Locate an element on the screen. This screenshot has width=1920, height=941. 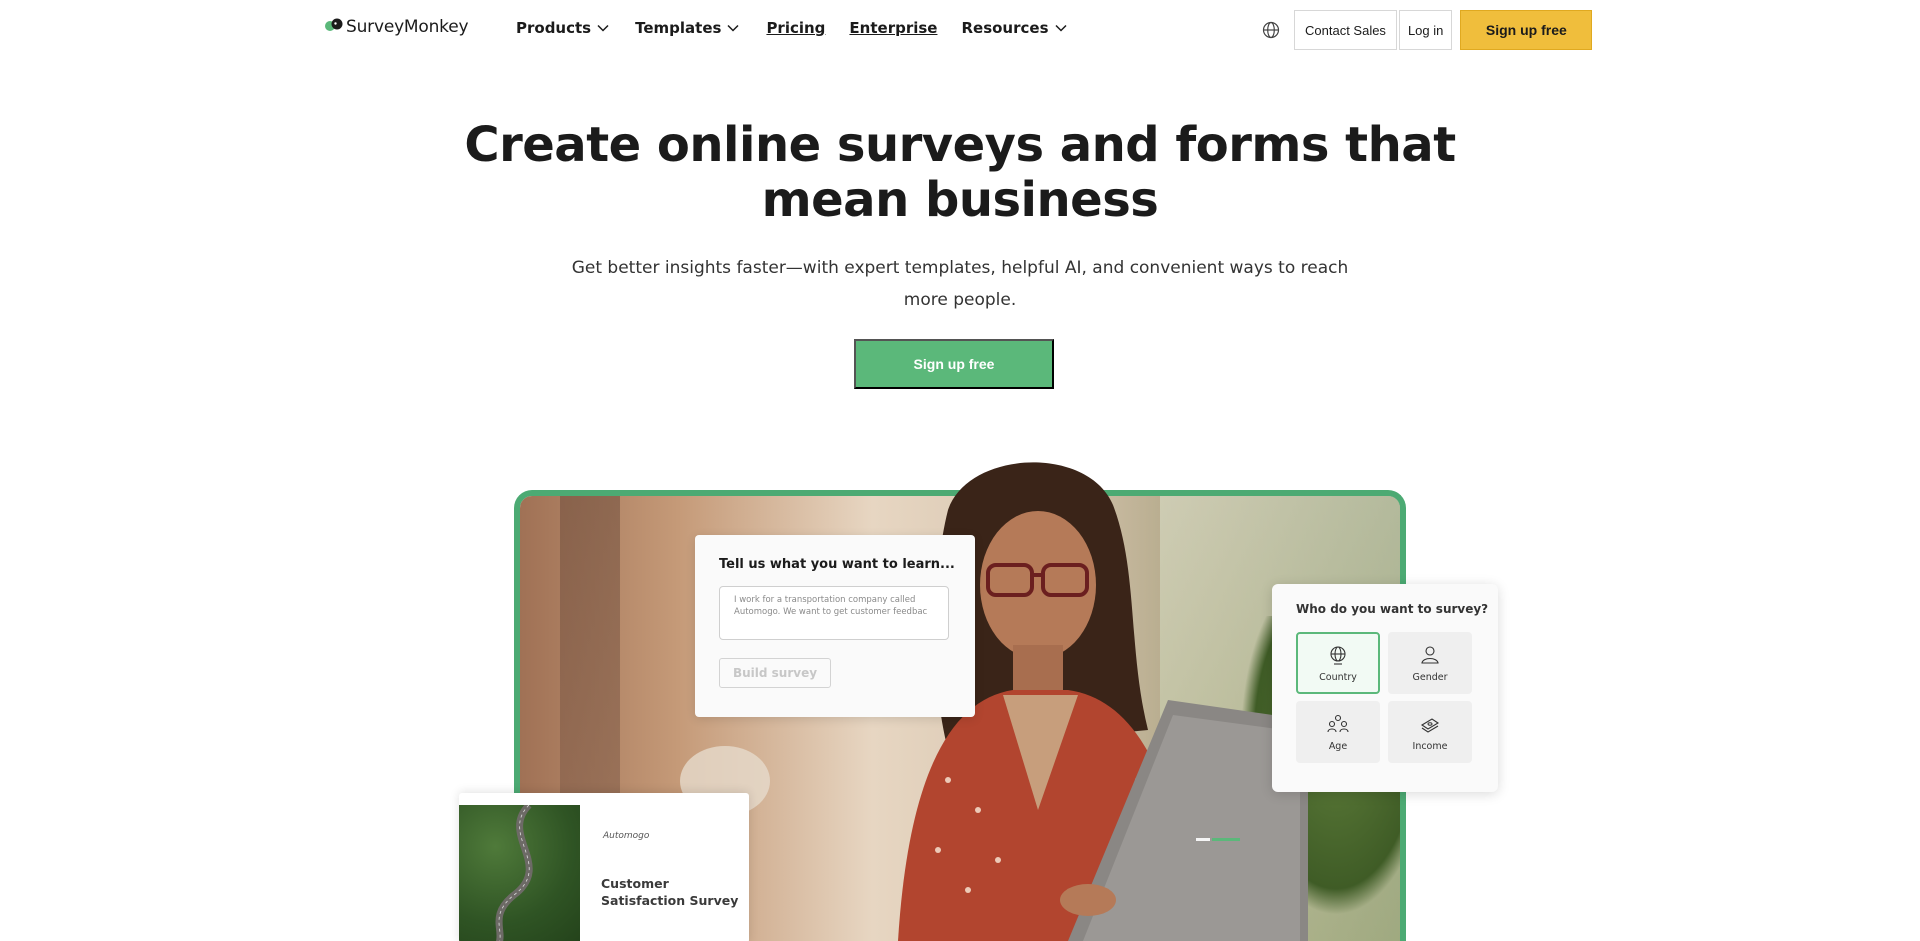
audience-option-gender: Gender is located at coordinates (1430, 663).